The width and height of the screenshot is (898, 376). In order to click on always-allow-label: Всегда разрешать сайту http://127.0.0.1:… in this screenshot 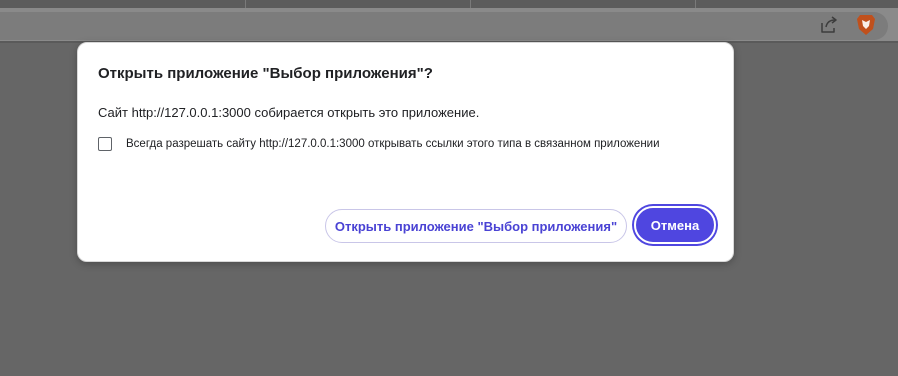, I will do `click(393, 144)`.